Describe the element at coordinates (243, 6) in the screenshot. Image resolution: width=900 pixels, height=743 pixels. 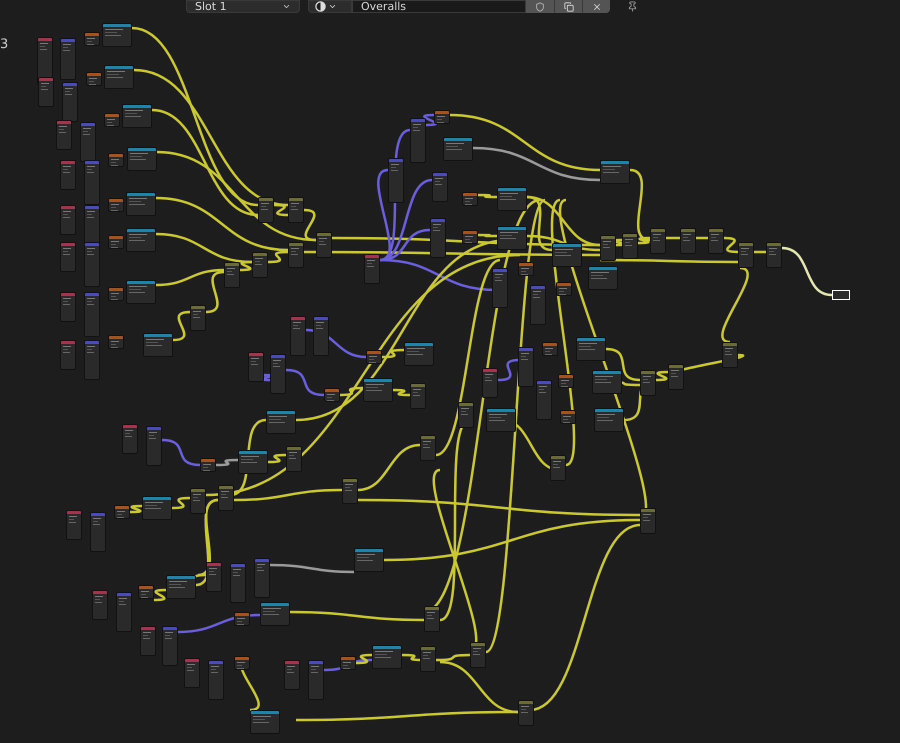
I see `slot-dropdown: Slot 1` at that location.